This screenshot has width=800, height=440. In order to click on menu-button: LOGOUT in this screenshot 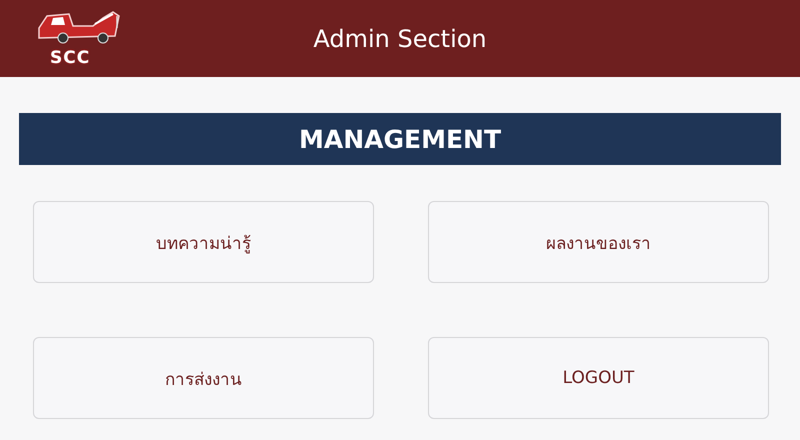, I will do `click(598, 378)`.